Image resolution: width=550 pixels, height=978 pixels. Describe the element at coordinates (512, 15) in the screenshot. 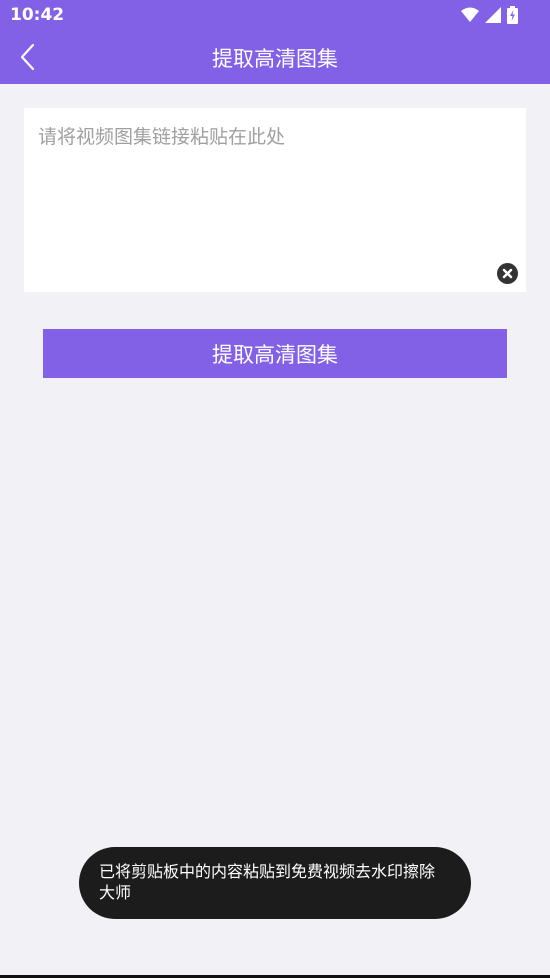

I see `battery-charging-icon` at that location.